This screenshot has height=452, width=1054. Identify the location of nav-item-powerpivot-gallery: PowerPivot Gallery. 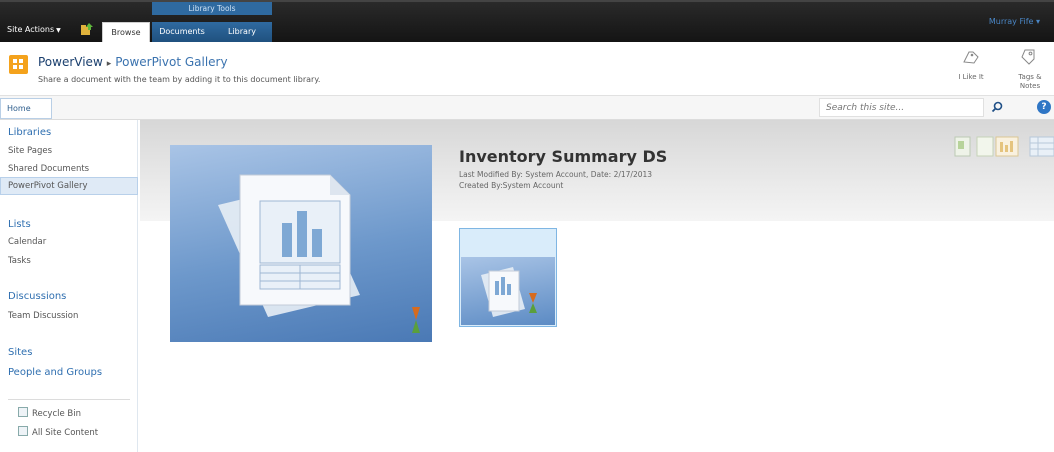
(48, 186).